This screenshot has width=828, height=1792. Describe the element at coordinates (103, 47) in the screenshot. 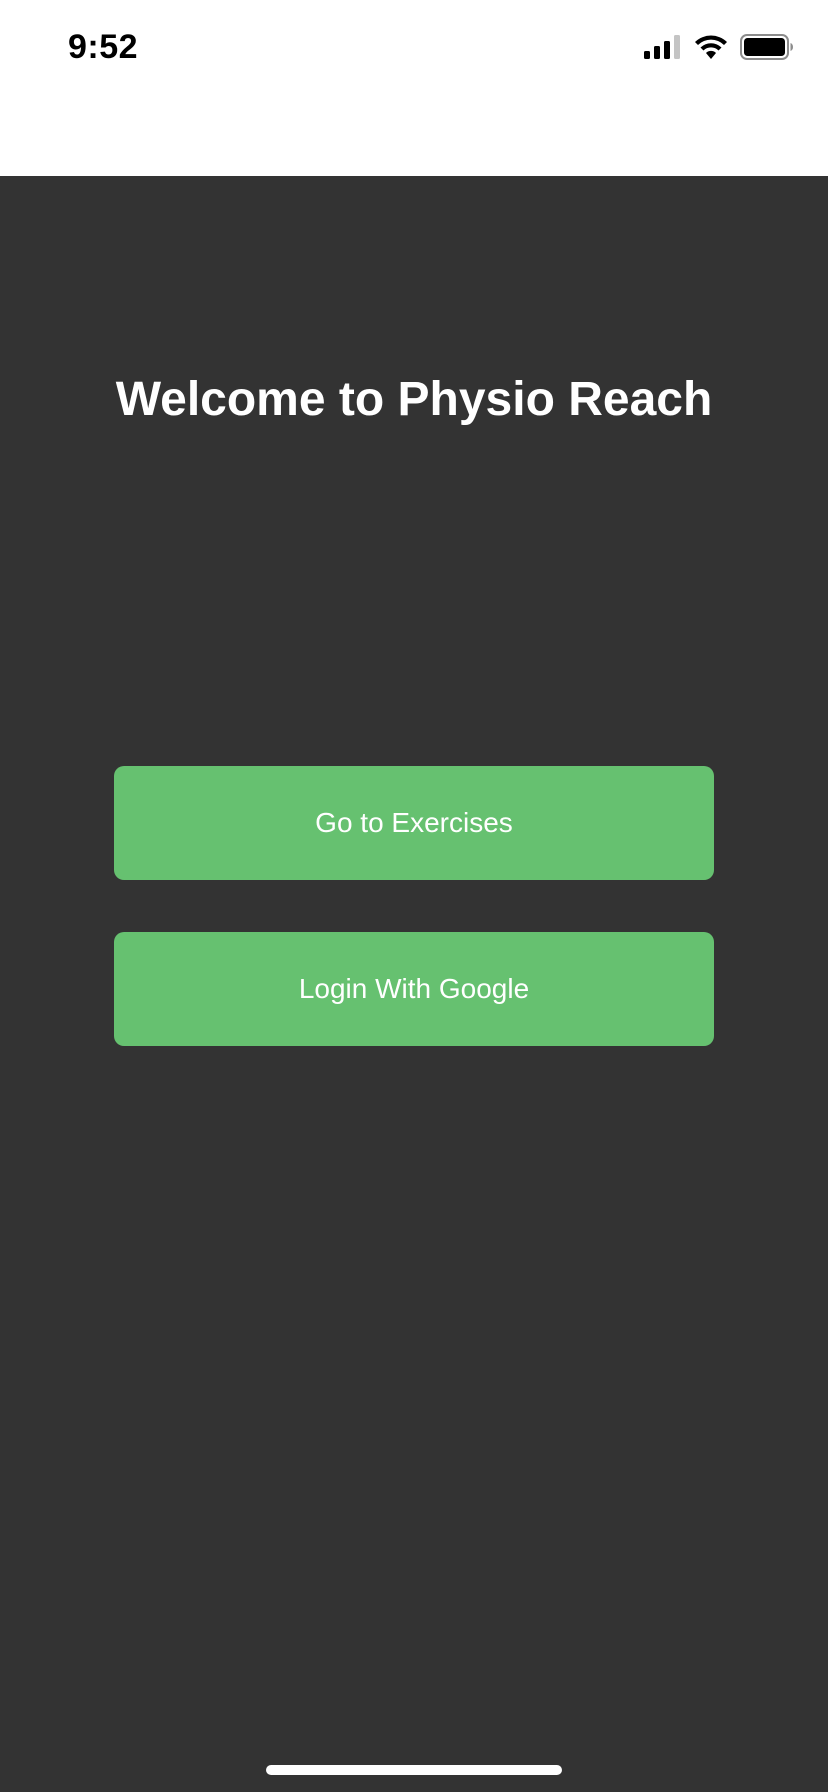

I see `status-time: 9:52` at that location.